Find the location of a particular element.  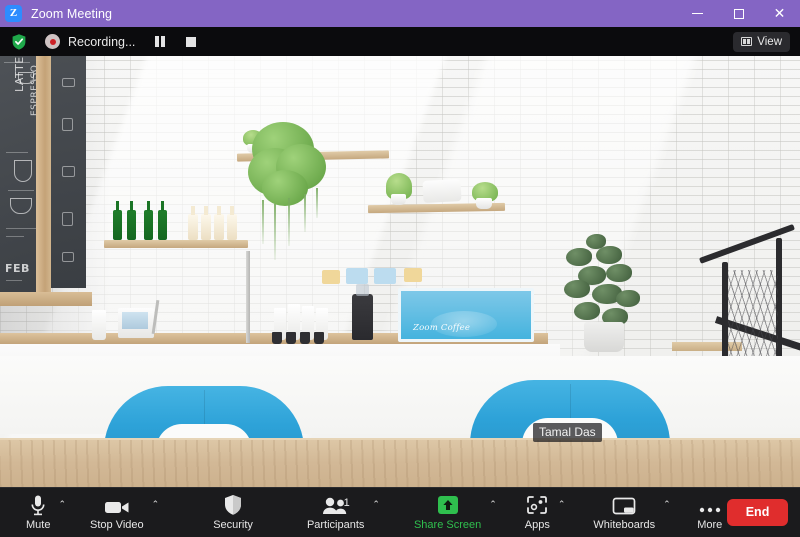

display-fridge: Zoom Coffee is located at coordinates (466, 315).